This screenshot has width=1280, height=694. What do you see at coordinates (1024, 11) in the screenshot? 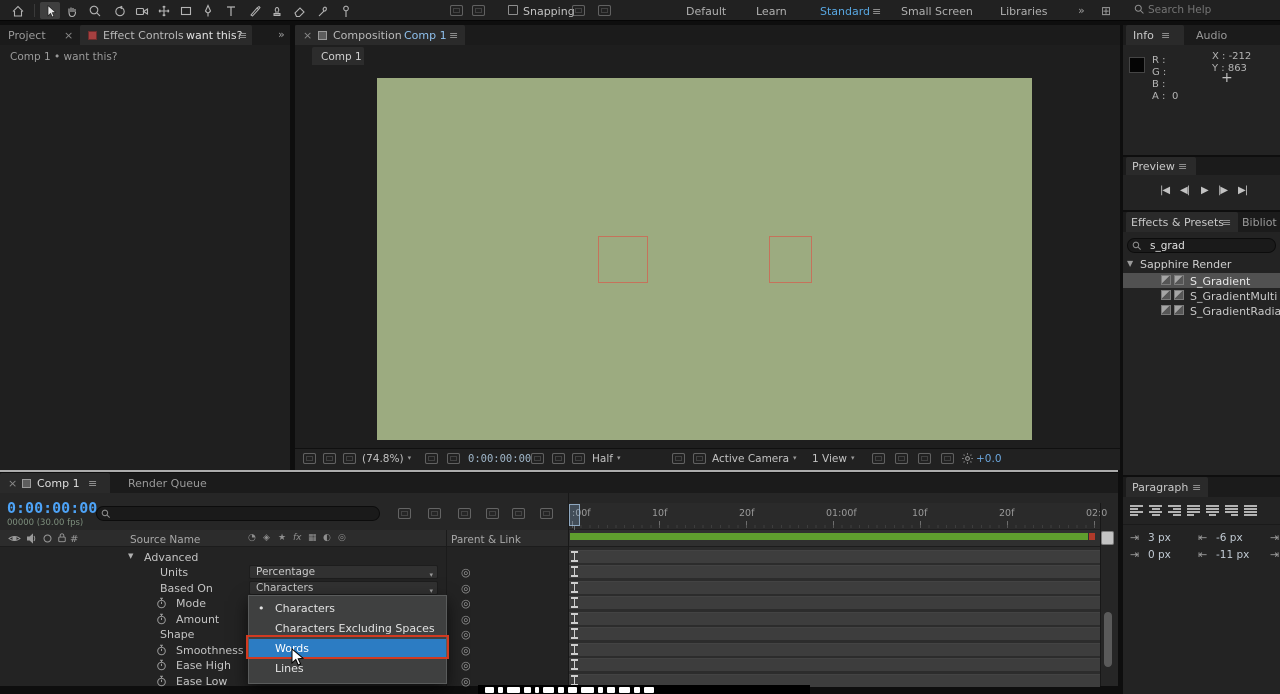
I see `workspace-libraries: Libraries` at bounding box center [1024, 11].